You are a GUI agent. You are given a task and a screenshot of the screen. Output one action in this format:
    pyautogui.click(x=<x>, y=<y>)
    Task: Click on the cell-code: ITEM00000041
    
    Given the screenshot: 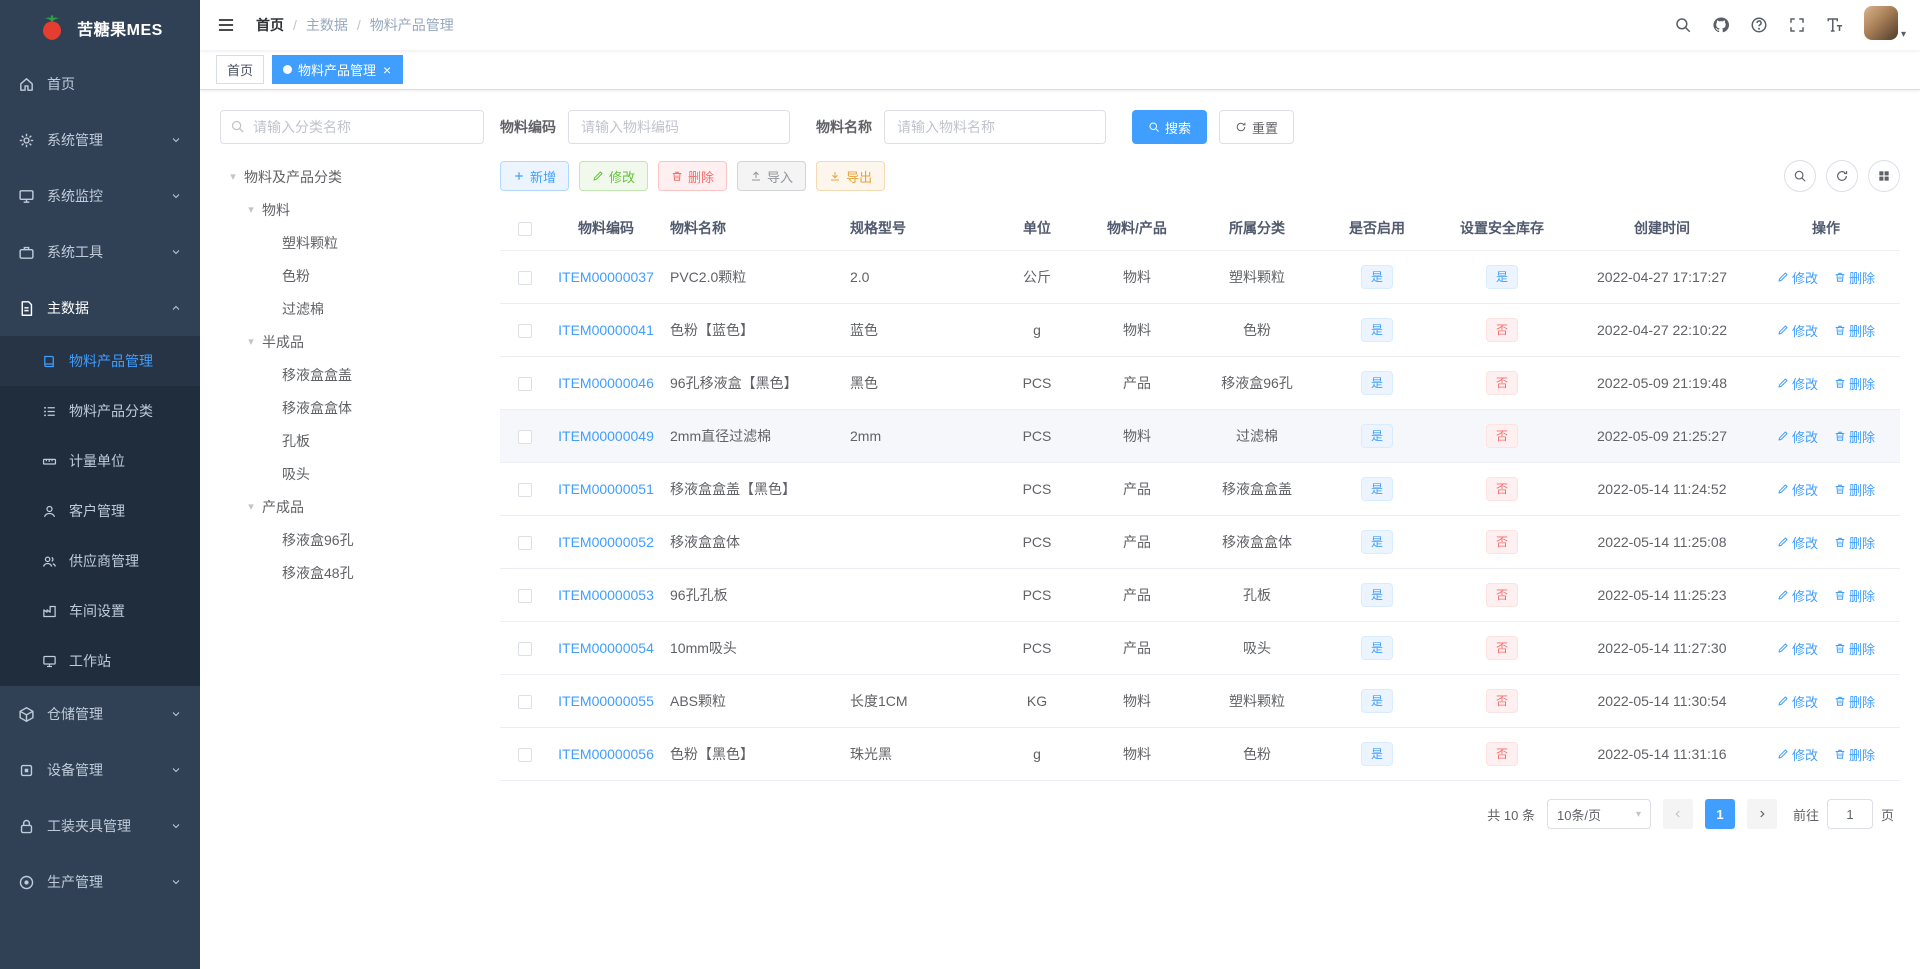 What is the action you would take?
    pyautogui.click(x=606, y=330)
    